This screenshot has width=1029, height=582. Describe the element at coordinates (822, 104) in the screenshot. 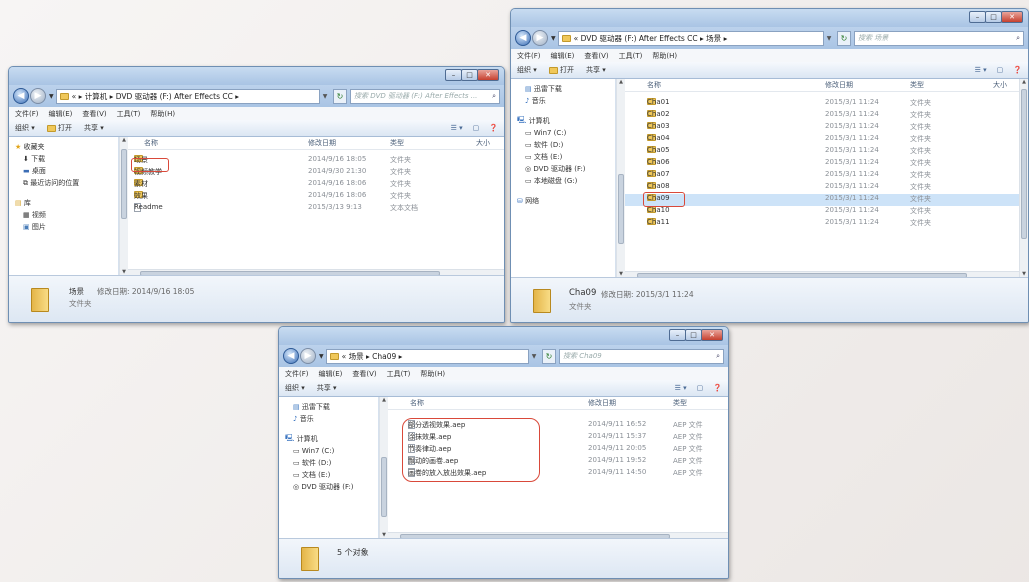

I see `folder-row: Cha01 2015/3/1 11:24 文件夹` at that location.